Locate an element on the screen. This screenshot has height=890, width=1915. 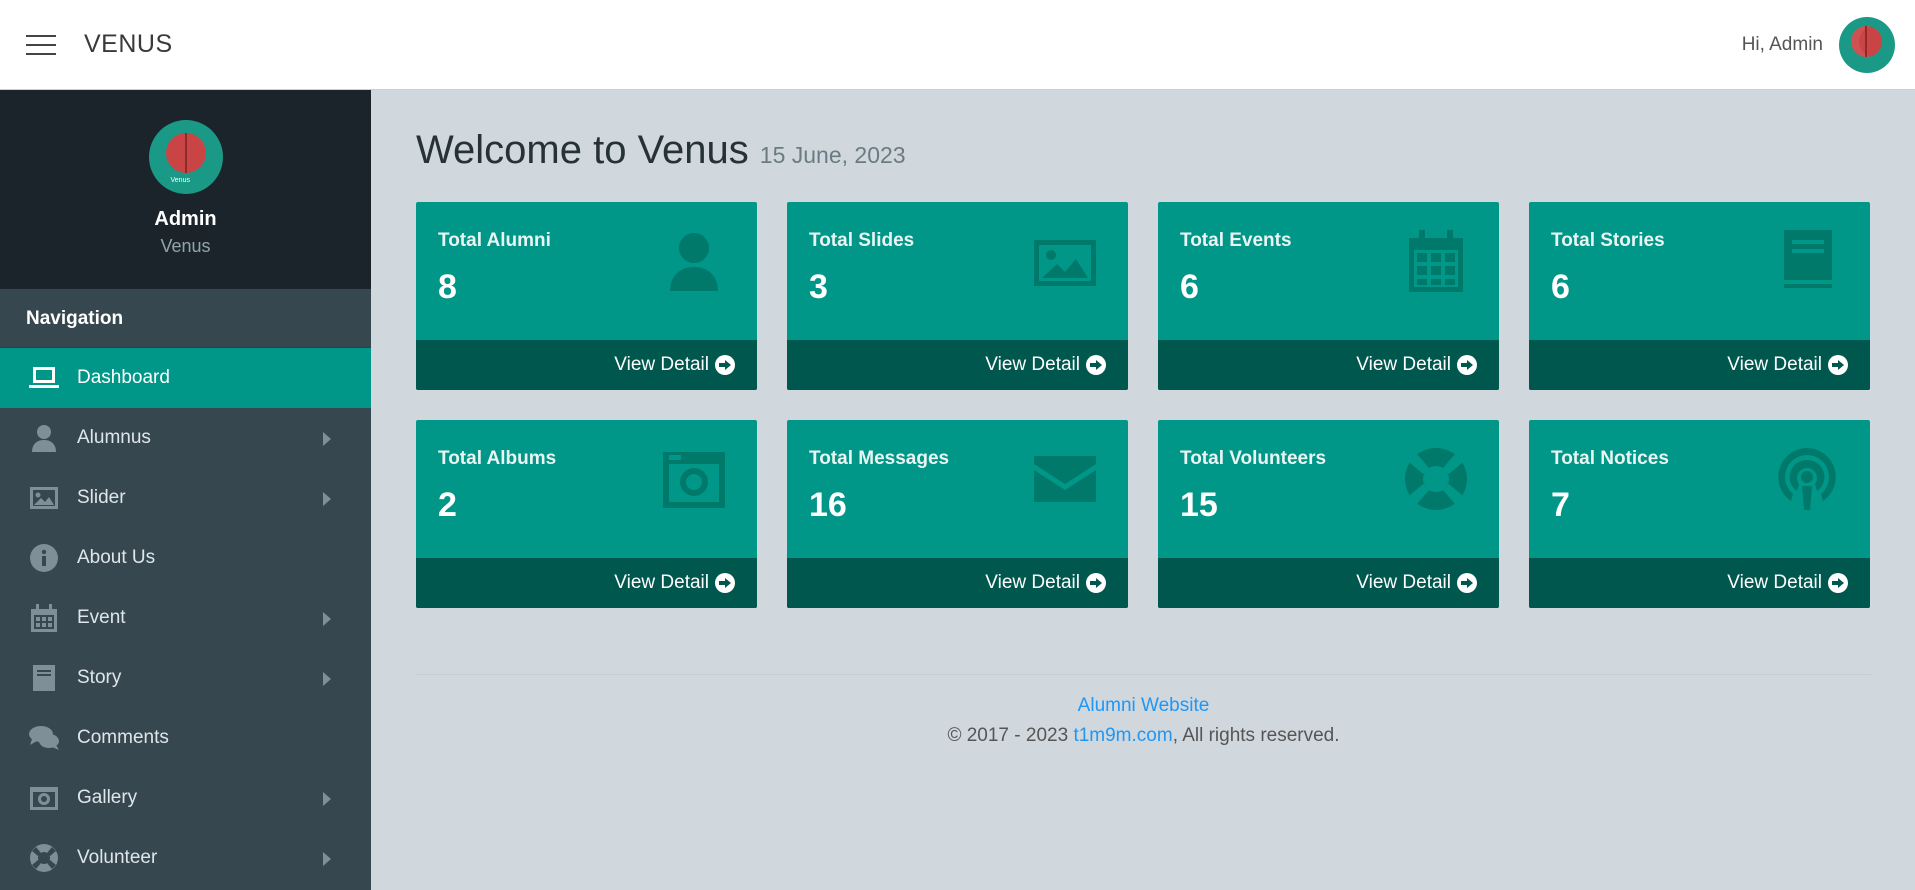
user-greeting: Hi, Admin is located at coordinates (1782, 45).